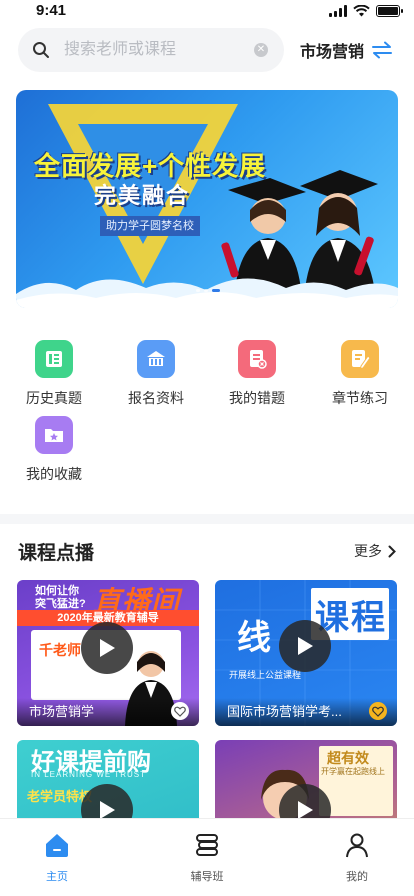 This screenshot has height=896, width=414. Describe the element at coordinates (207, 519) in the screenshot. I see `section-divider` at that location.